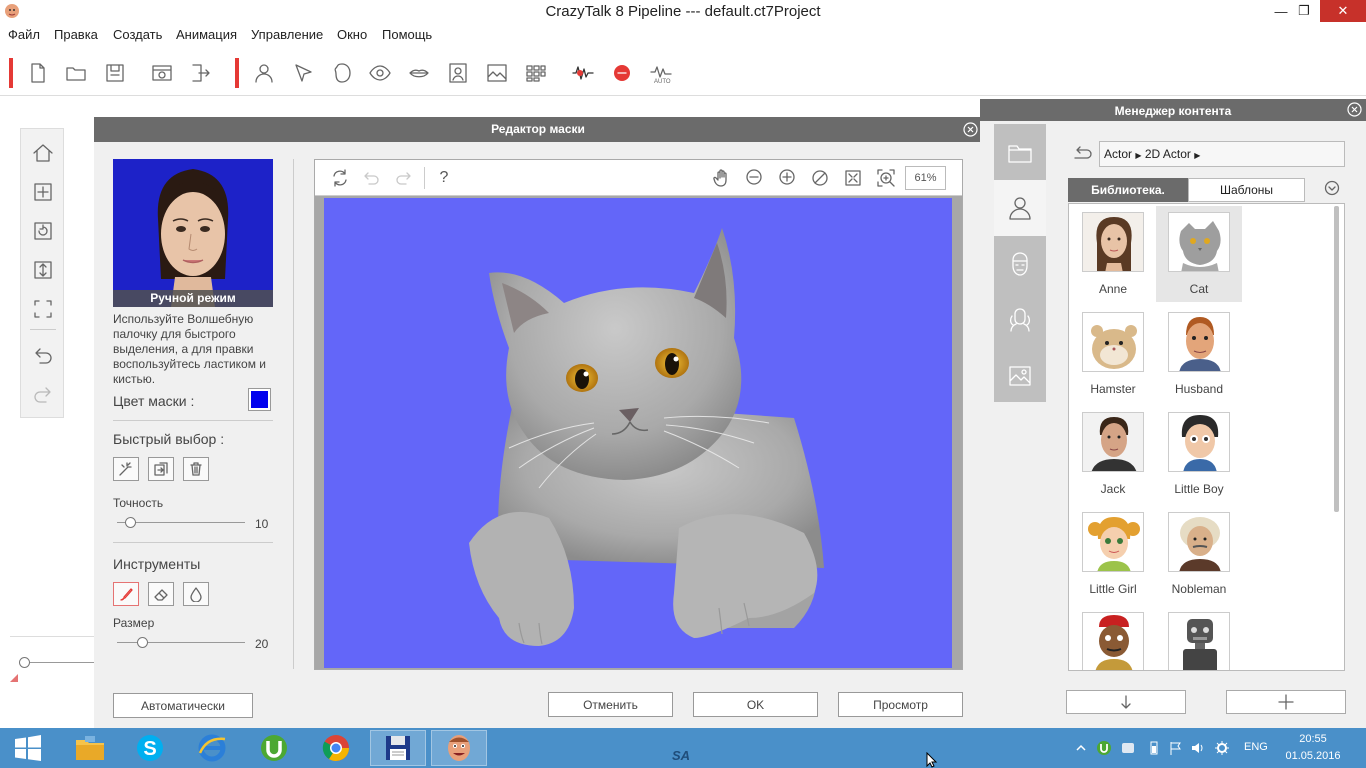 This screenshot has height=768, width=1366. Describe the element at coordinates (303, 73) in the screenshot. I see `face-fitting-icon` at that location.